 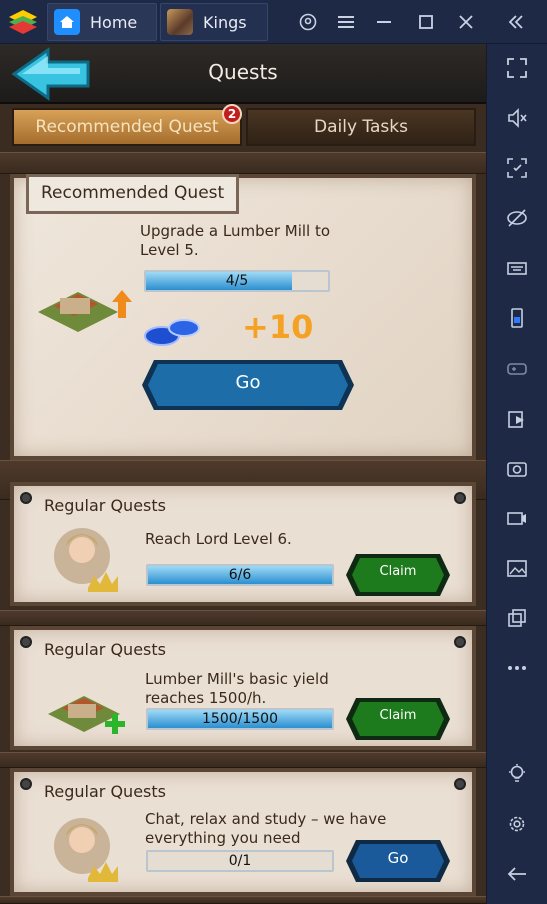 What do you see at coordinates (86, 715) in the screenshot?
I see `lumber-mill-add-icon` at bounding box center [86, 715].